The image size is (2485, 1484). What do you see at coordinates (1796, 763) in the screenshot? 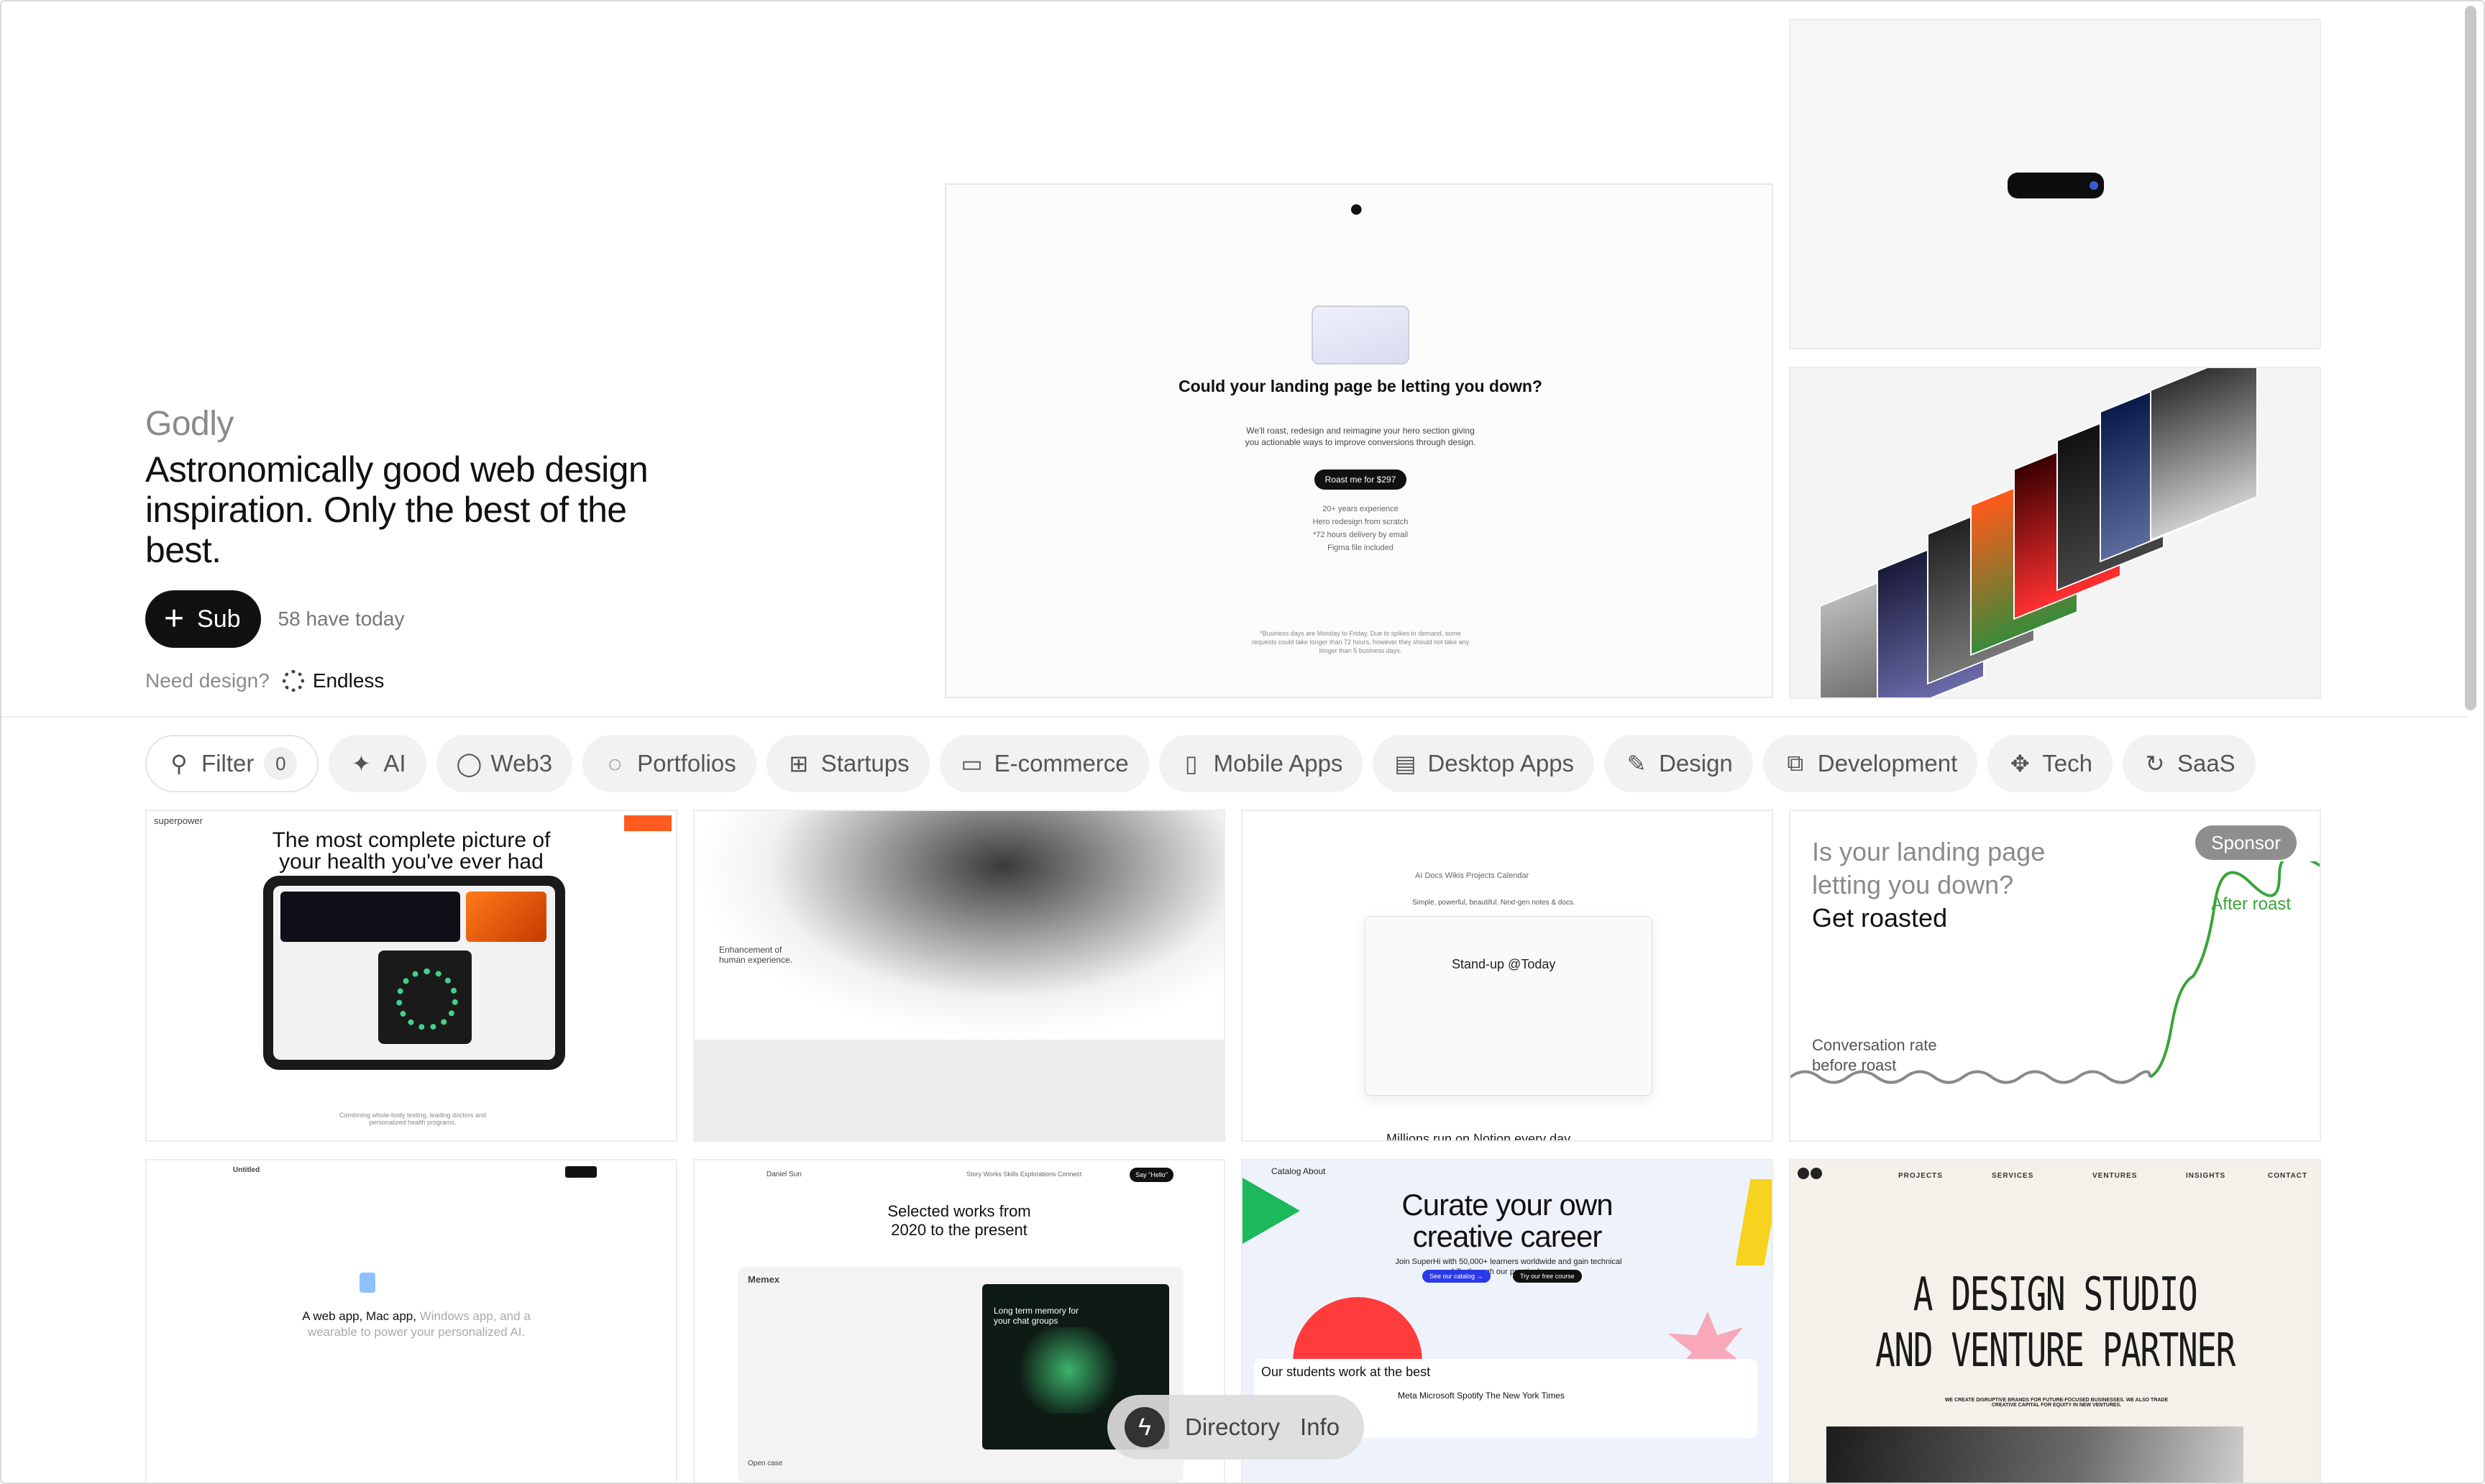
I see `code-icon: ⧉` at bounding box center [1796, 763].